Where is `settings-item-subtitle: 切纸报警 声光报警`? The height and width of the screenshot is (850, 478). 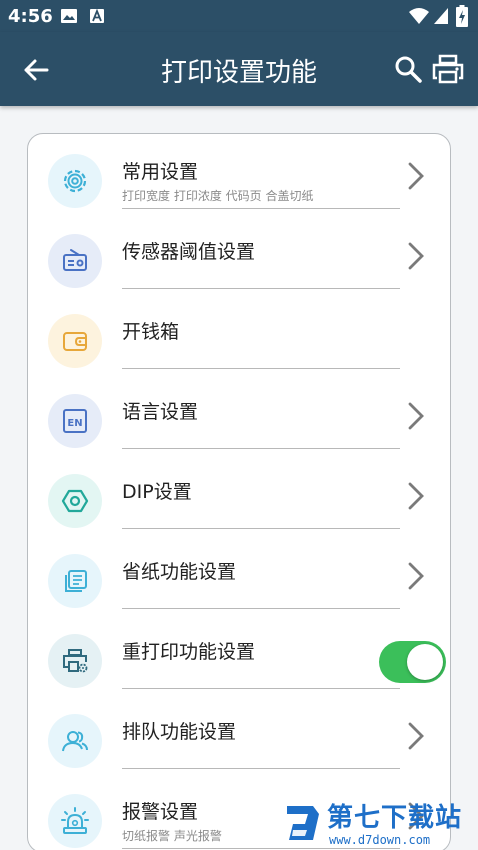 settings-item-subtitle: 切纸报警 声光报警 is located at coordinates (172, 836).